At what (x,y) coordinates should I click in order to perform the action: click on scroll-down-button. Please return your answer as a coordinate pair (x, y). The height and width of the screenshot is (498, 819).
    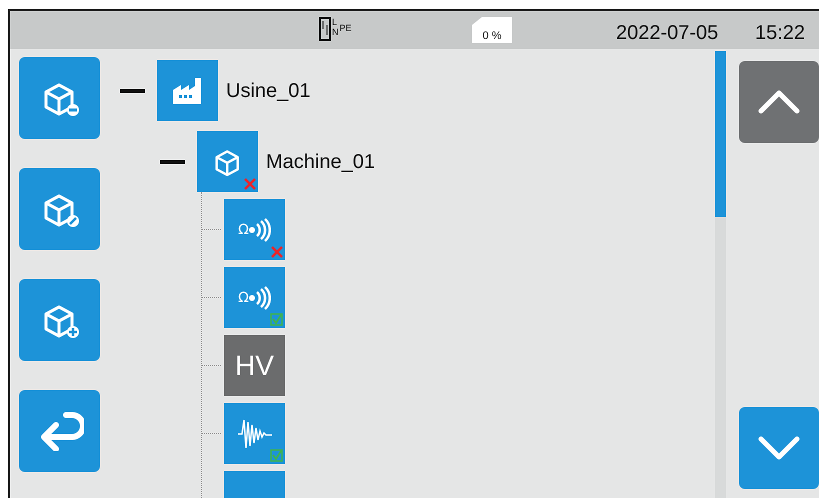
    Looking at the image, I should click on (779, 448).